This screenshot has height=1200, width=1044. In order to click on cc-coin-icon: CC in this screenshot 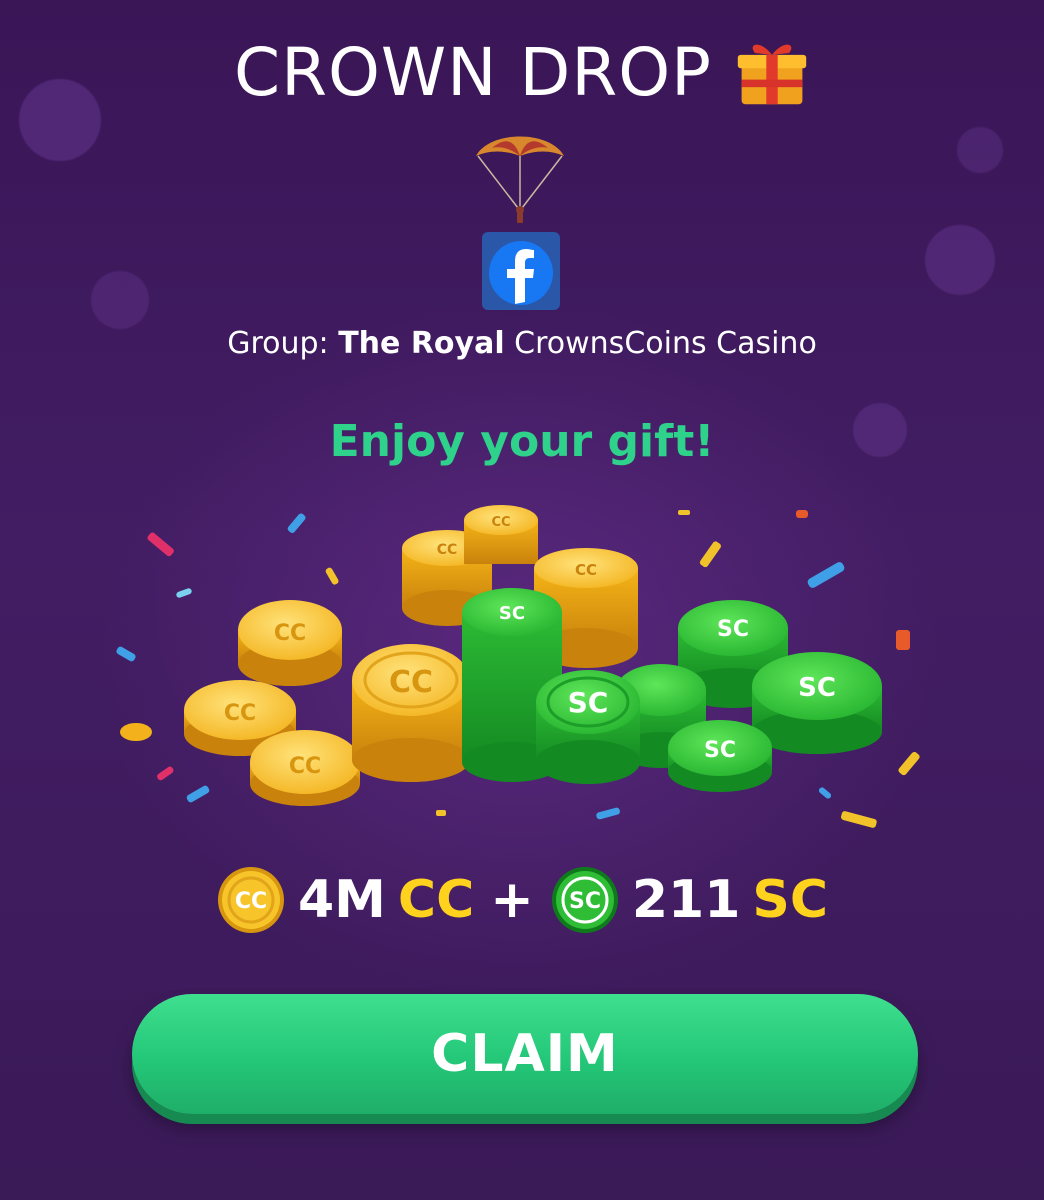, I will do `click(250, 900)`.